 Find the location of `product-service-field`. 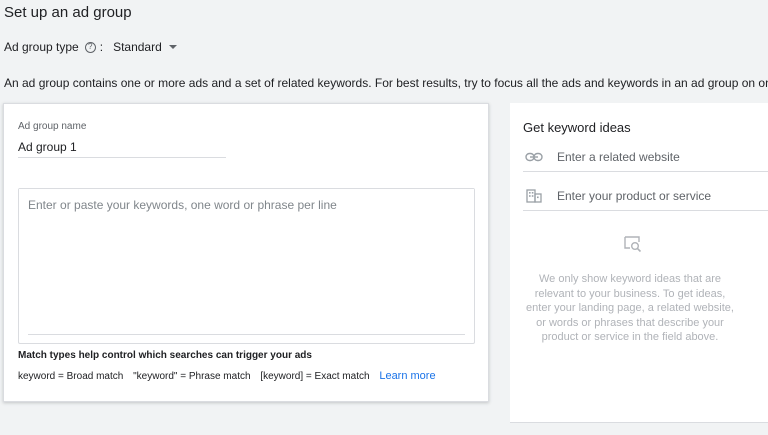

product-service-field is located at coordinates (645, 196).